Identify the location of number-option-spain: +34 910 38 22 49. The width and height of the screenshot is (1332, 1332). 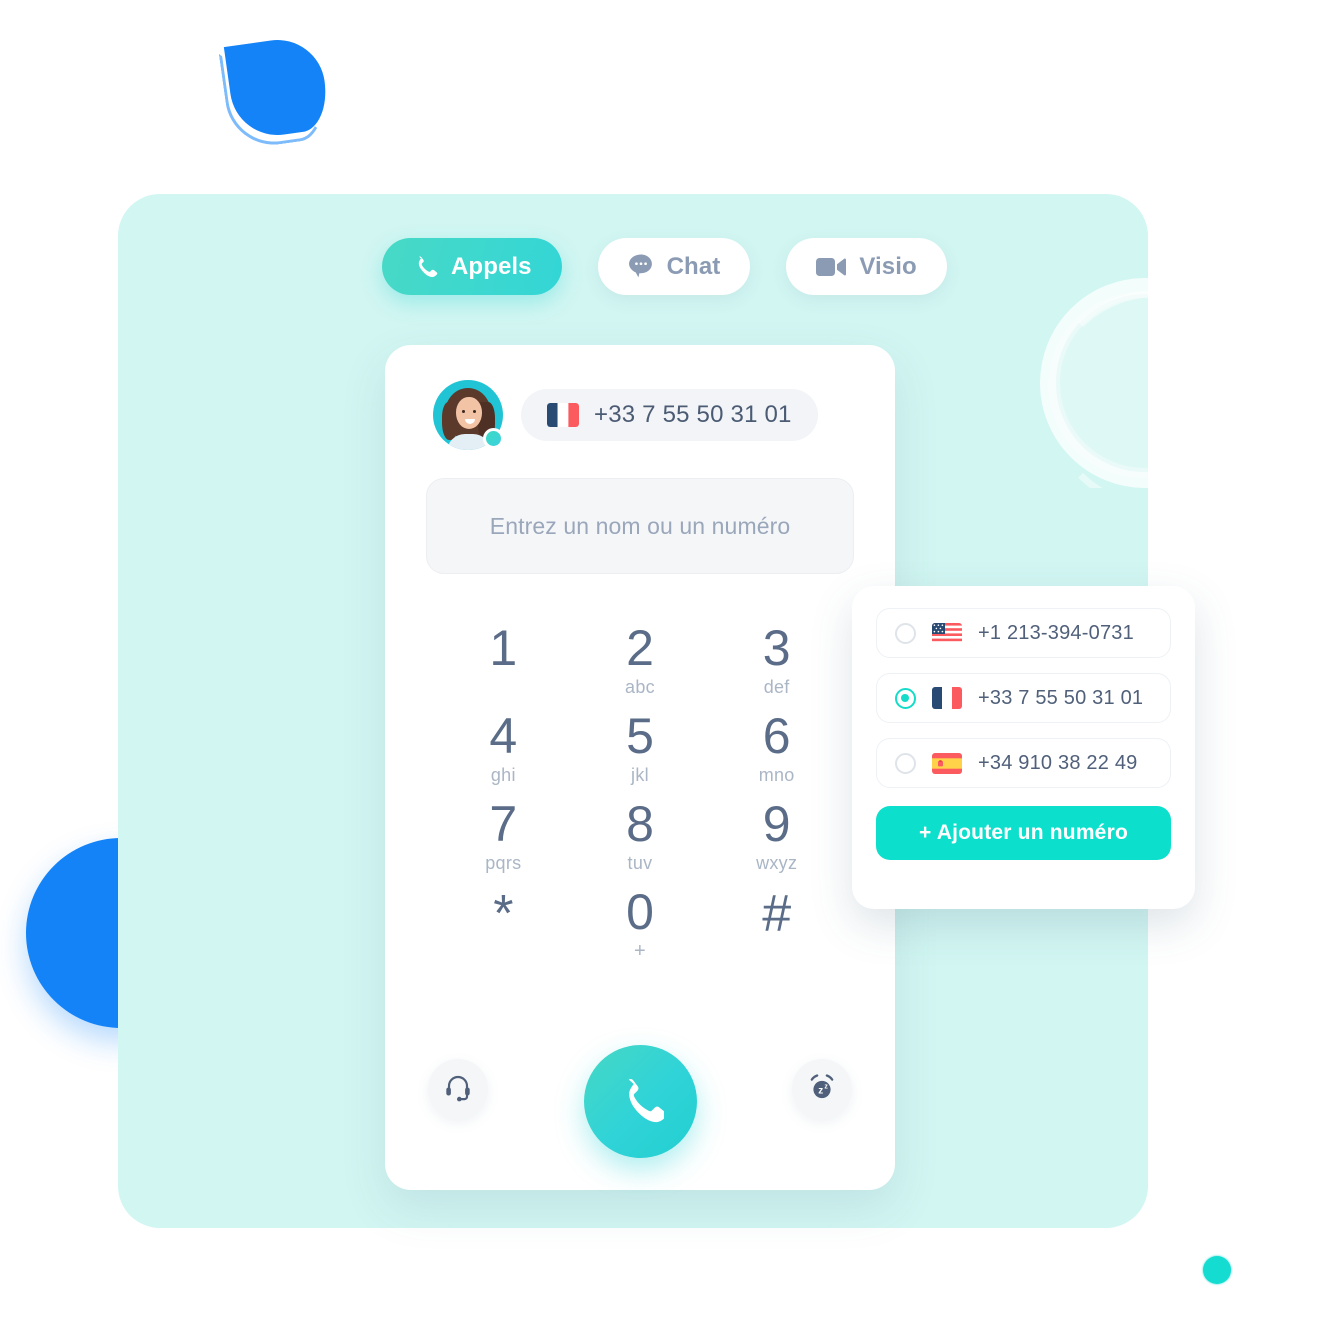
(1023, 763).